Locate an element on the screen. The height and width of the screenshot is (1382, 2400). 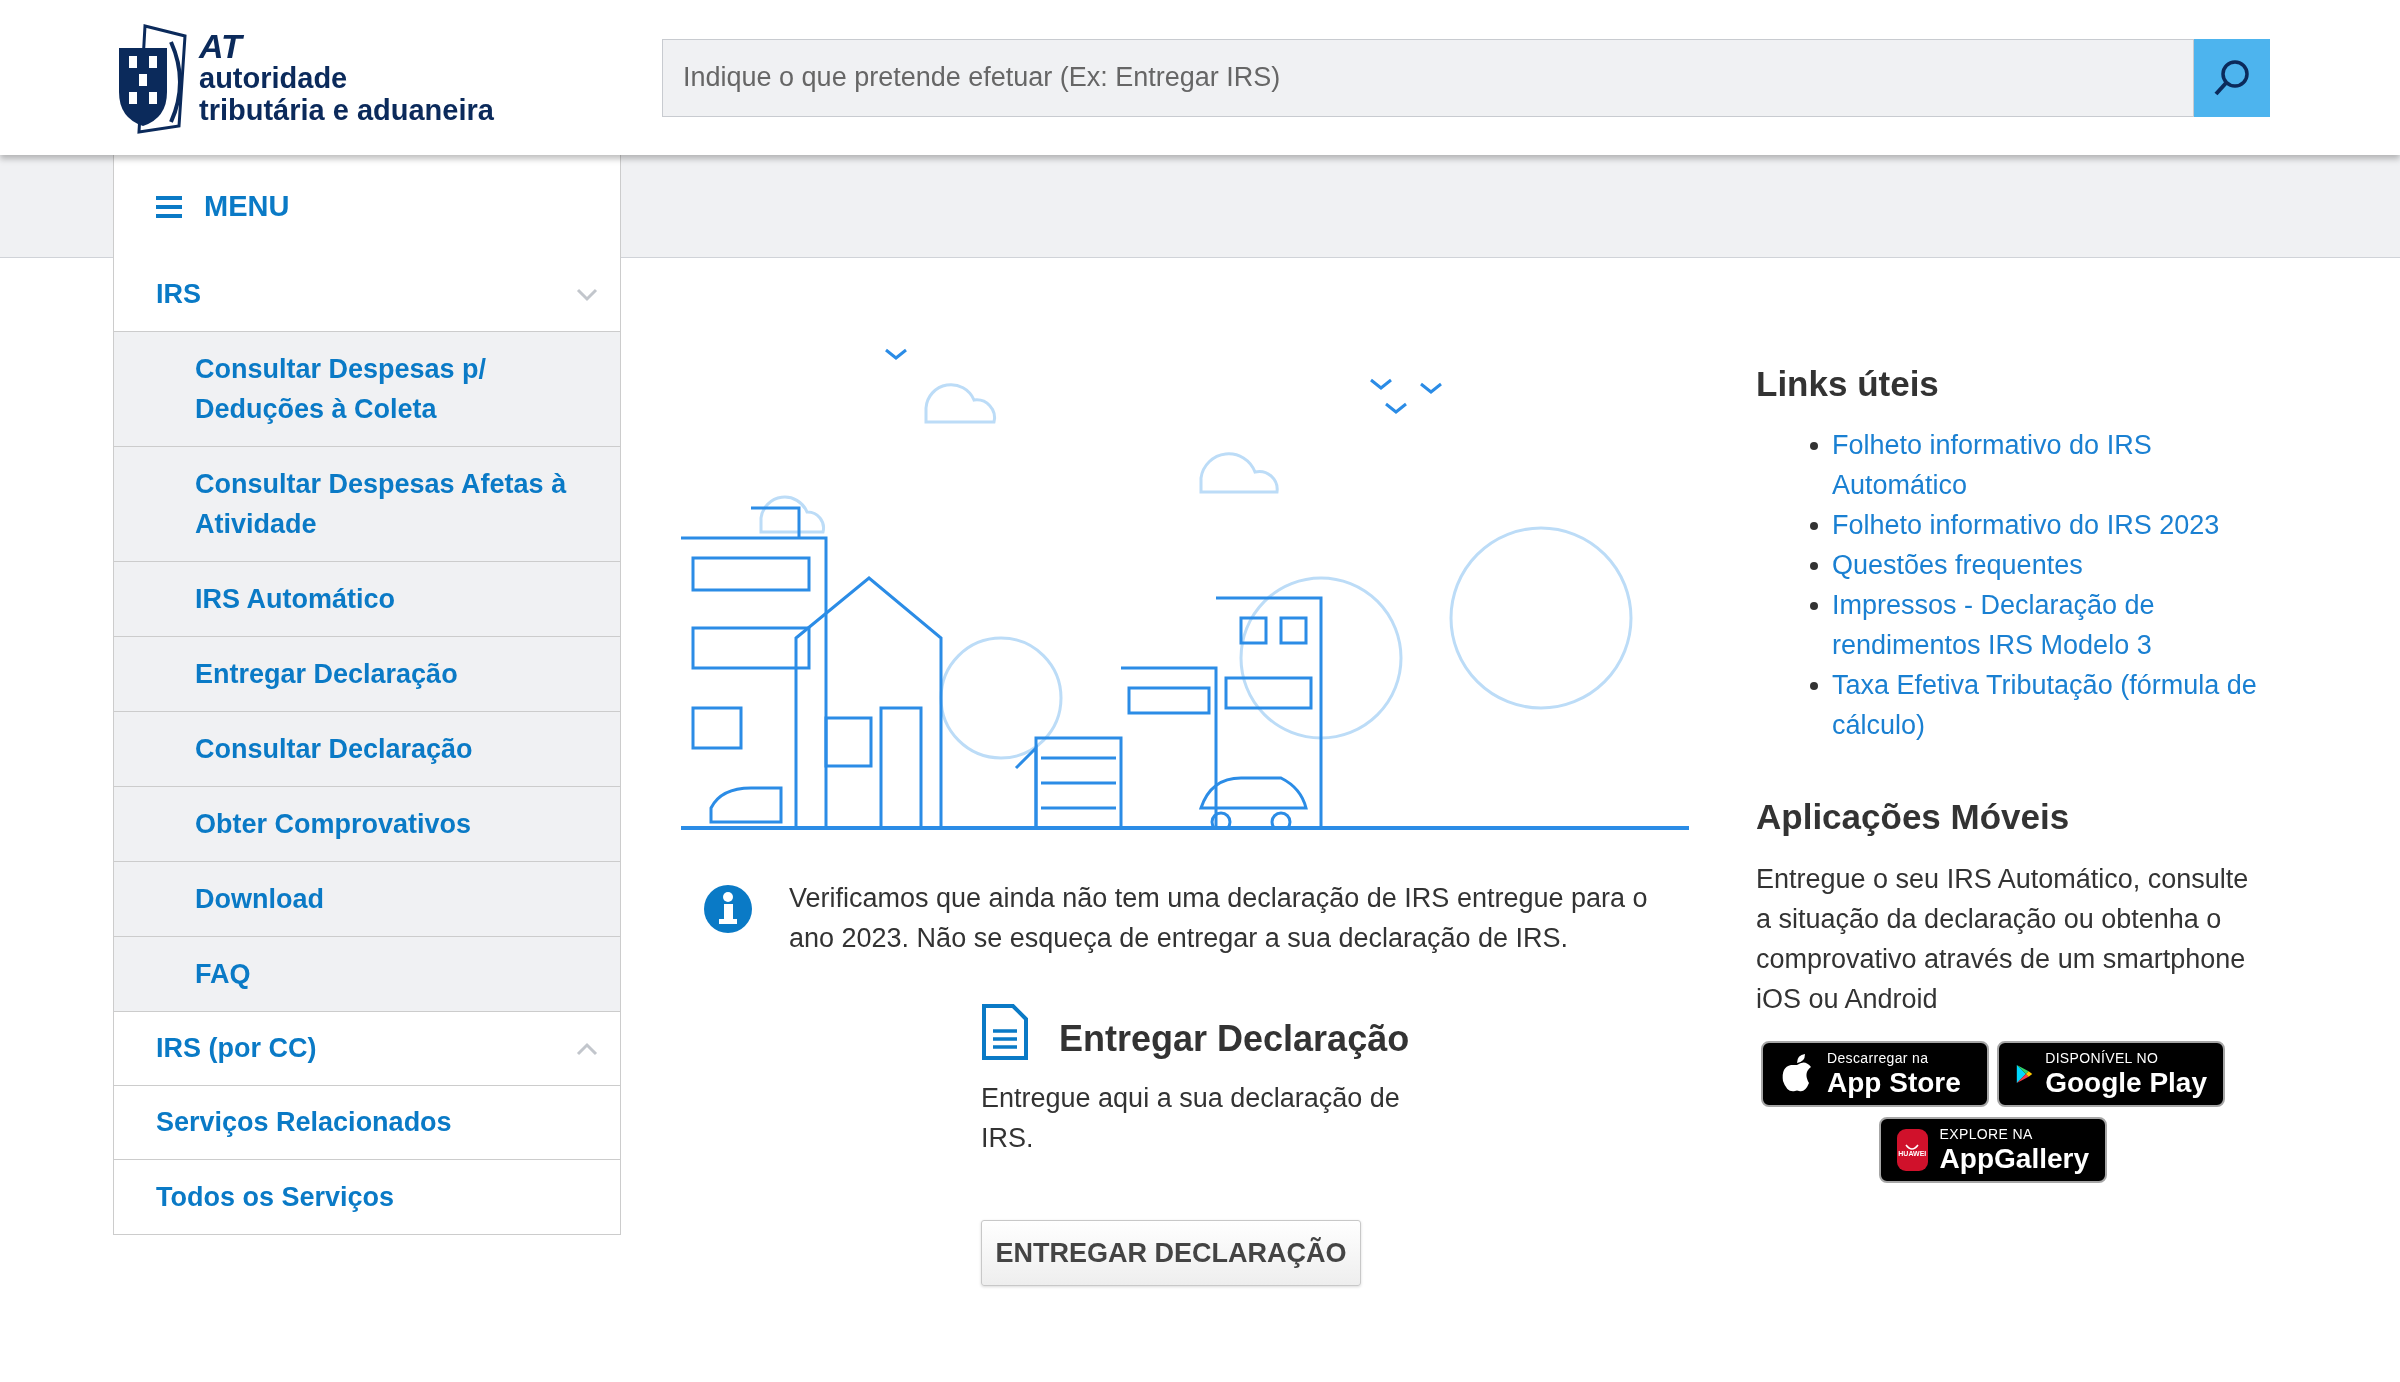
card-description: Entregue aqui a sua declaração de IRS. is located at coordinates (1191, 1118).